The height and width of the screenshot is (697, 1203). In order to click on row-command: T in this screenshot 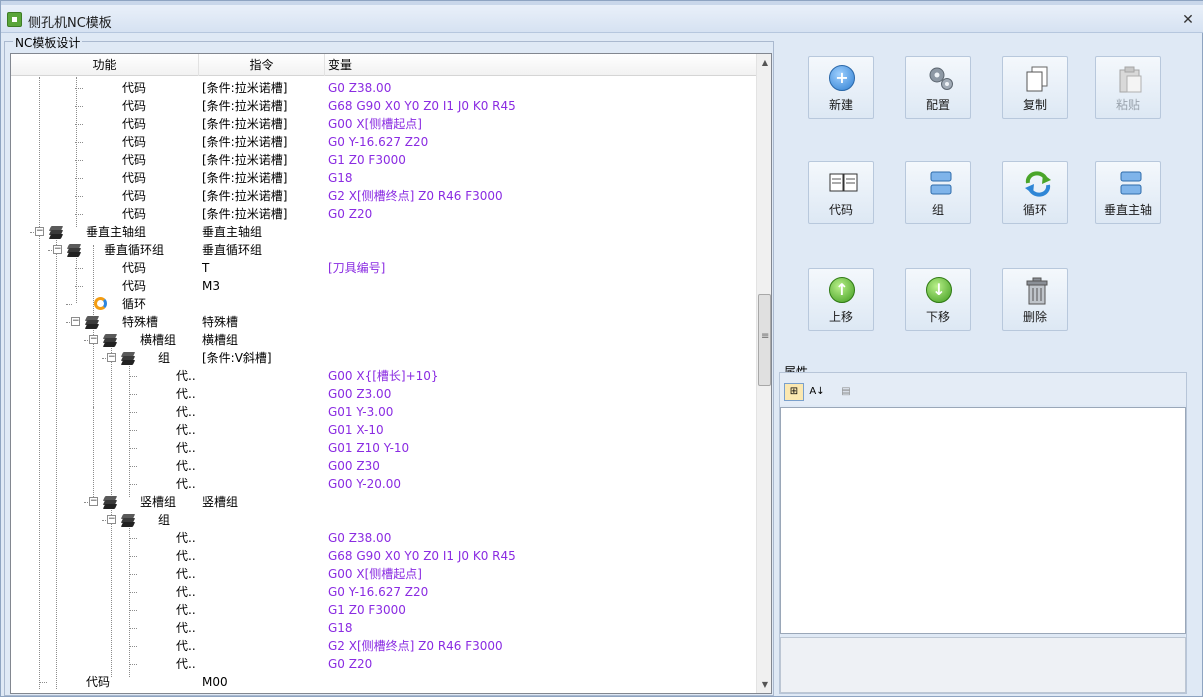, I will do `click(206, 268)`.